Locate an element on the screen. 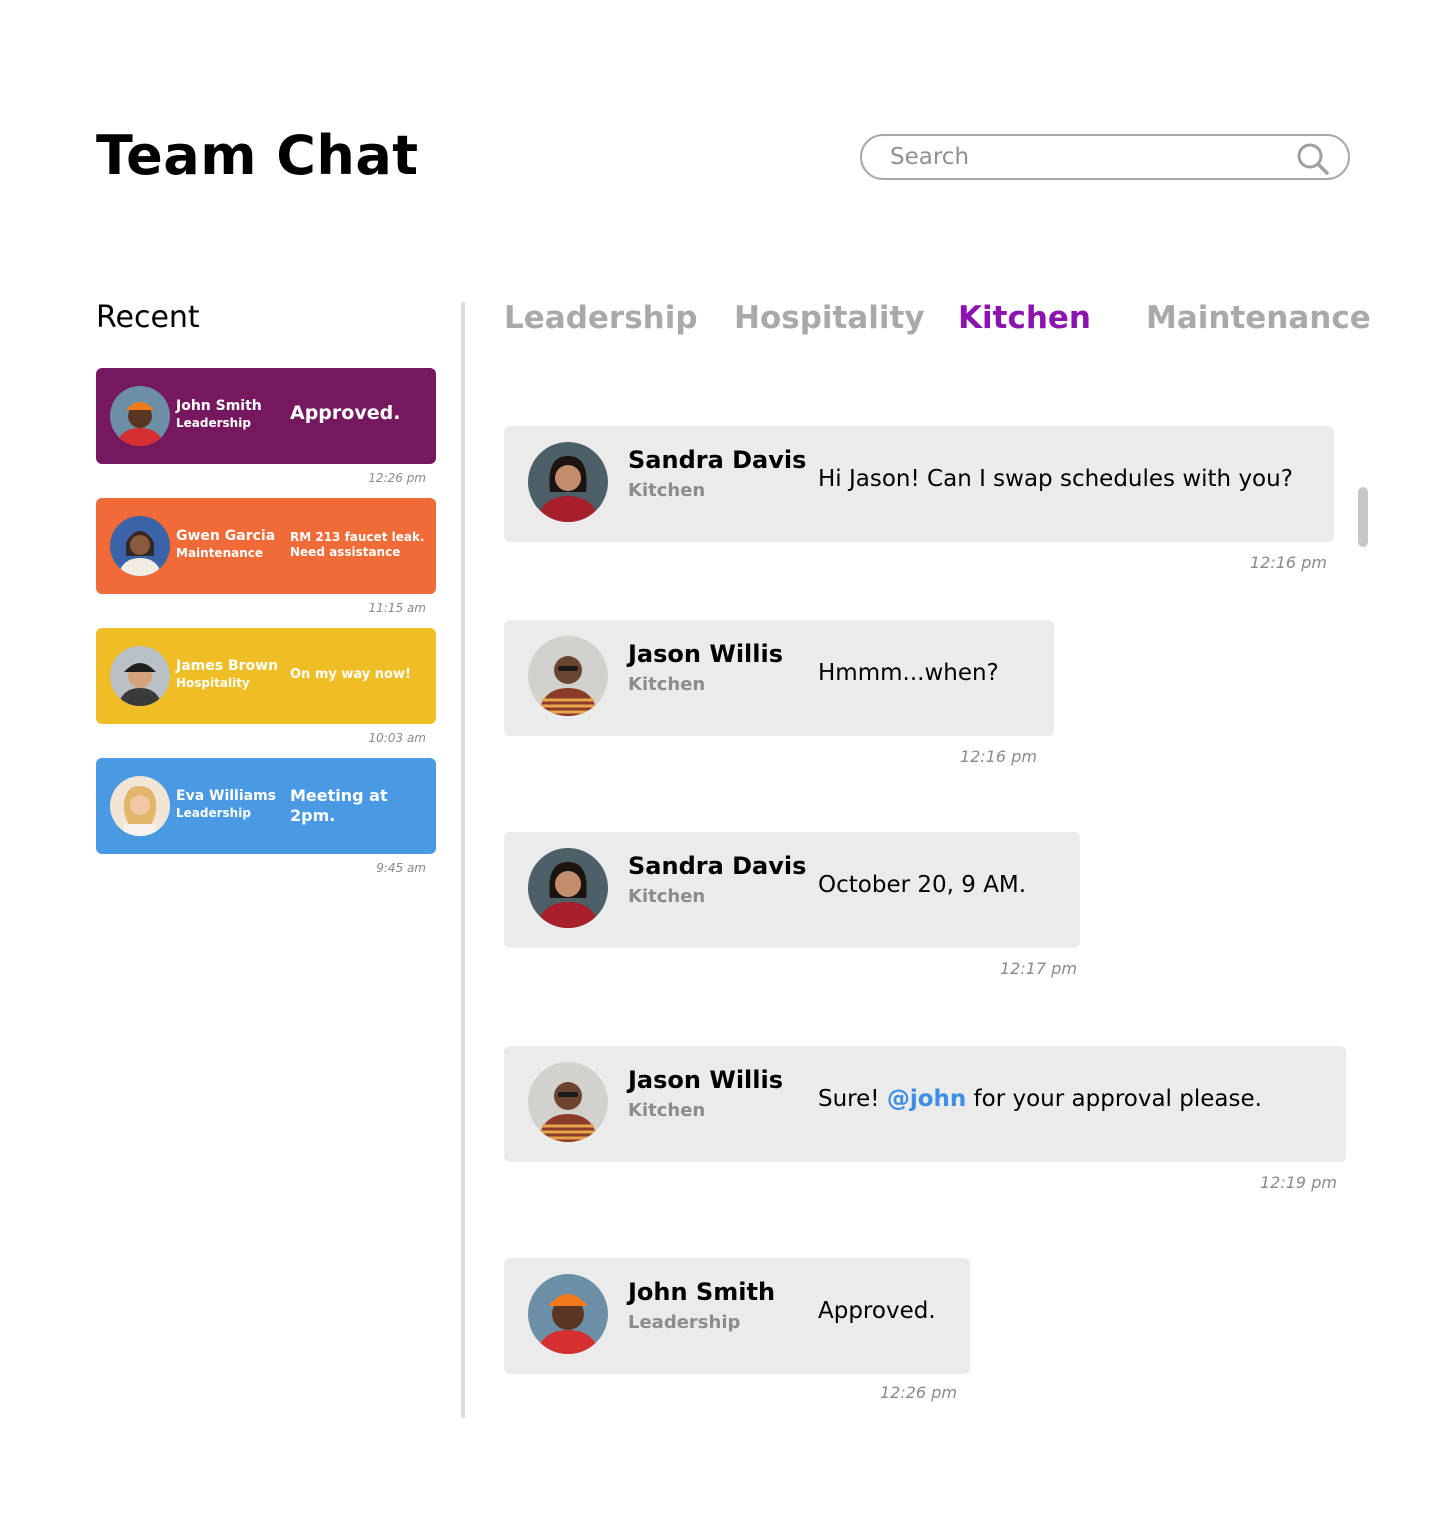 This screenshot has width=1456, height=1528. message-bubble: John Smith Leadership Approved. is located at coordinates (737, 1316).